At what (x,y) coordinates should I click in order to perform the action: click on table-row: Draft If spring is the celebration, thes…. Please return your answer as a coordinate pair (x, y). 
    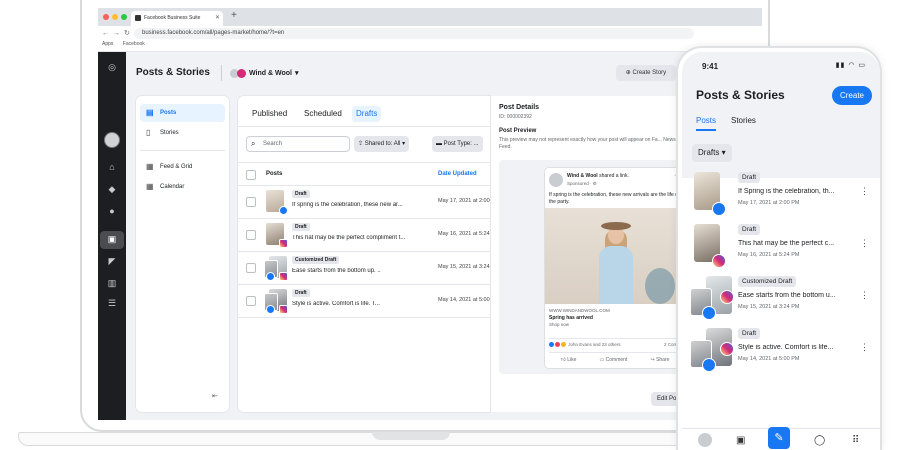
    Looking at the image, I should click on (364, 202).